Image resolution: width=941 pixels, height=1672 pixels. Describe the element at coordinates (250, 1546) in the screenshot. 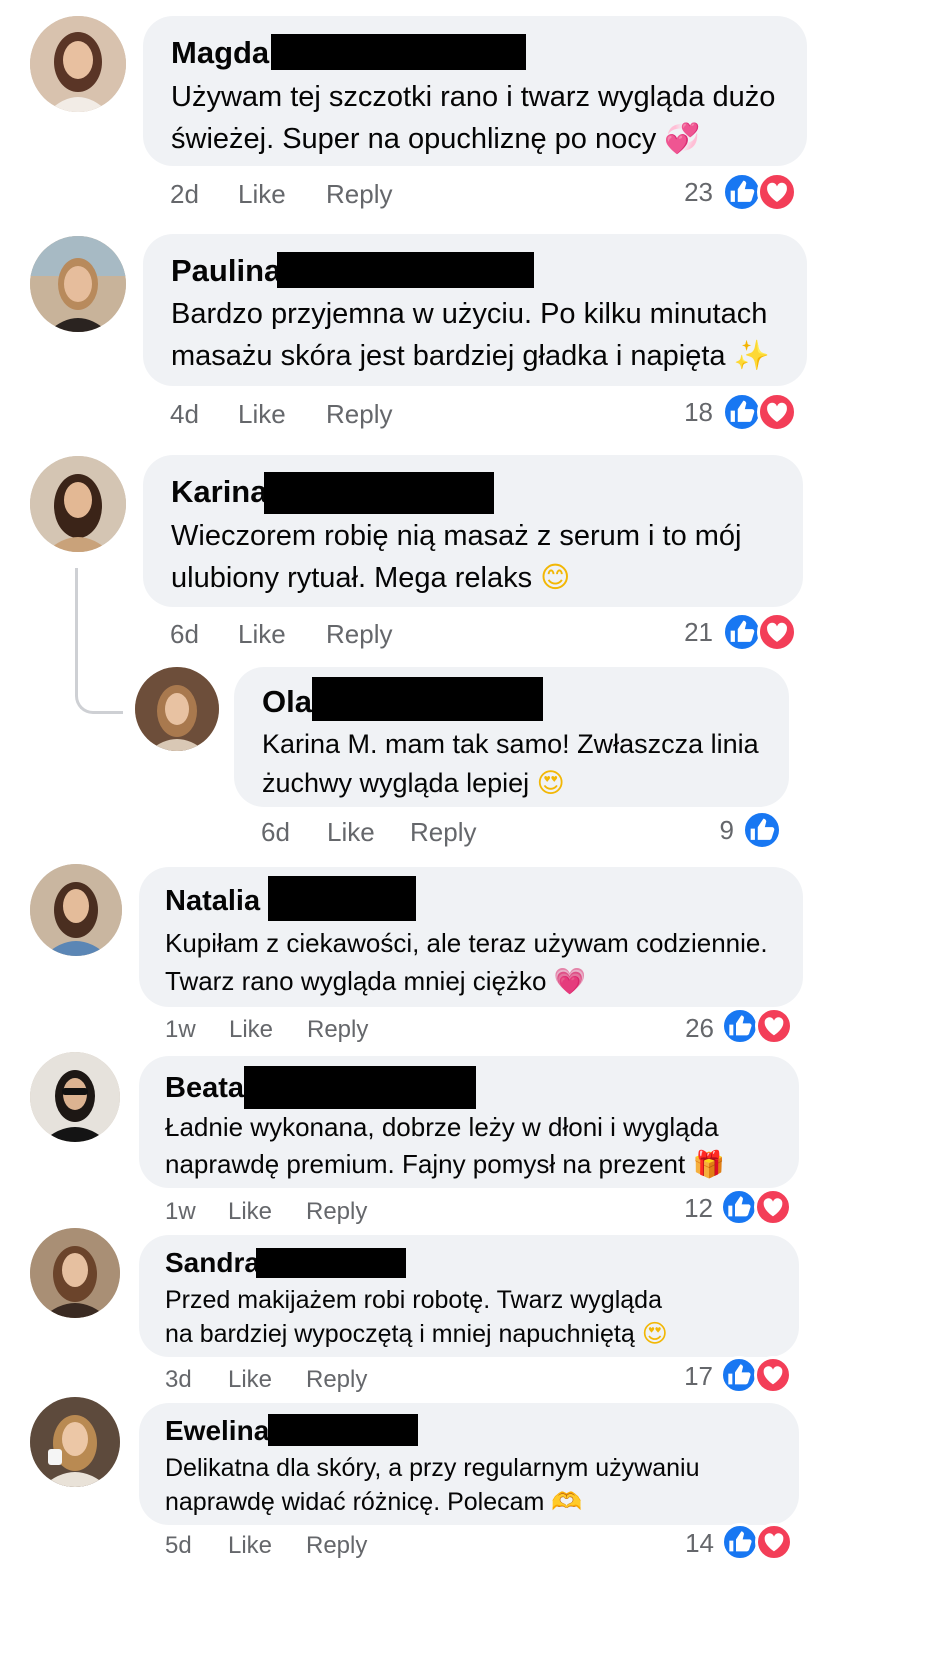

I see `like-button: Like` at that location.